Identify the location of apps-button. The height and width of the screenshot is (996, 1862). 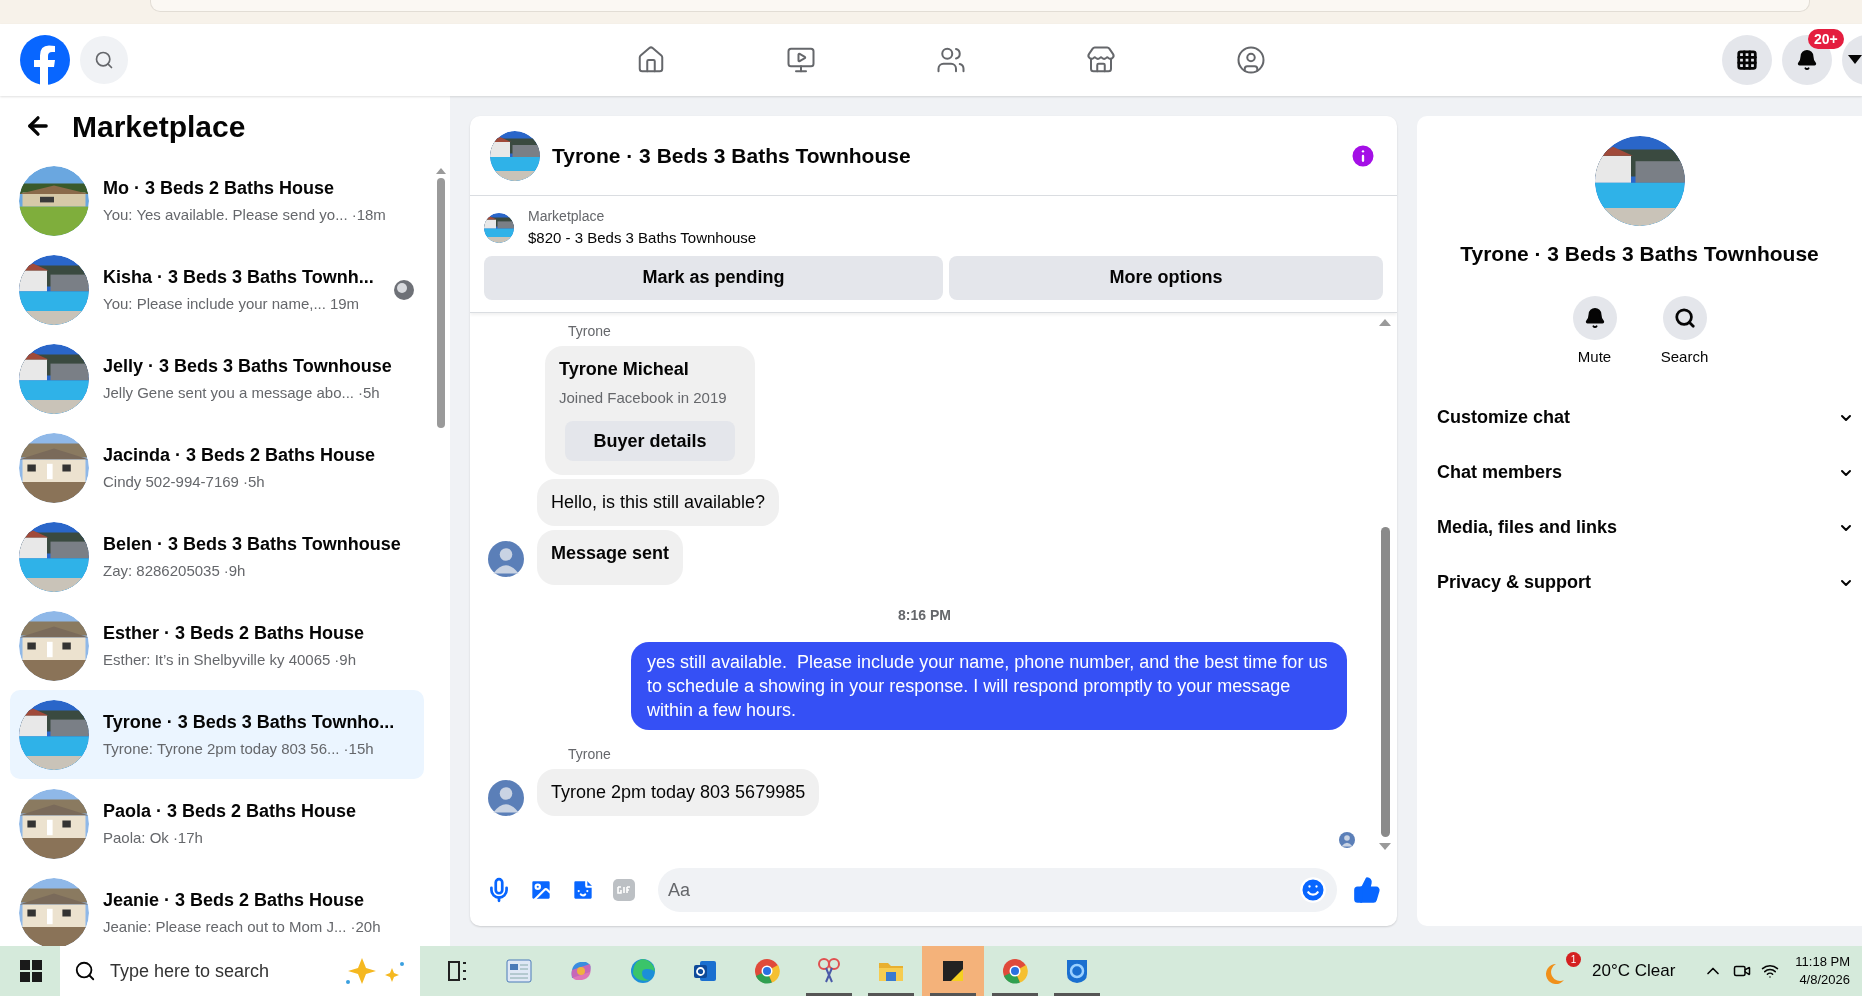
(1747, 60).